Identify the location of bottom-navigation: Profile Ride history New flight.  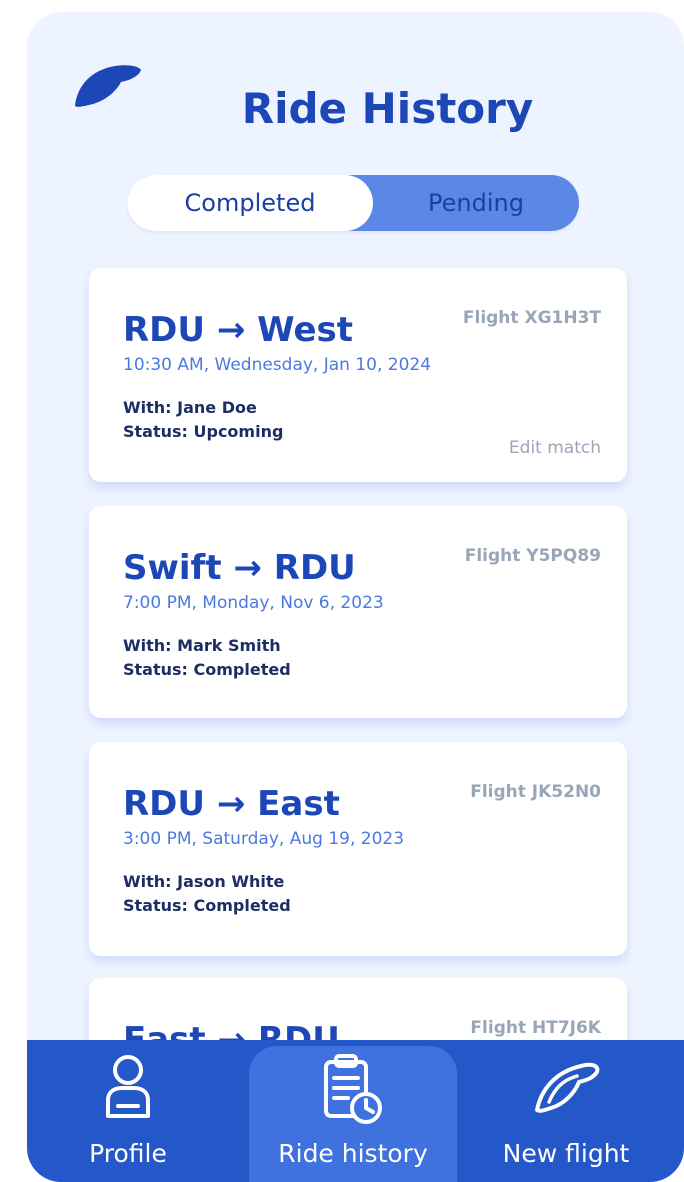
(355, 1111).